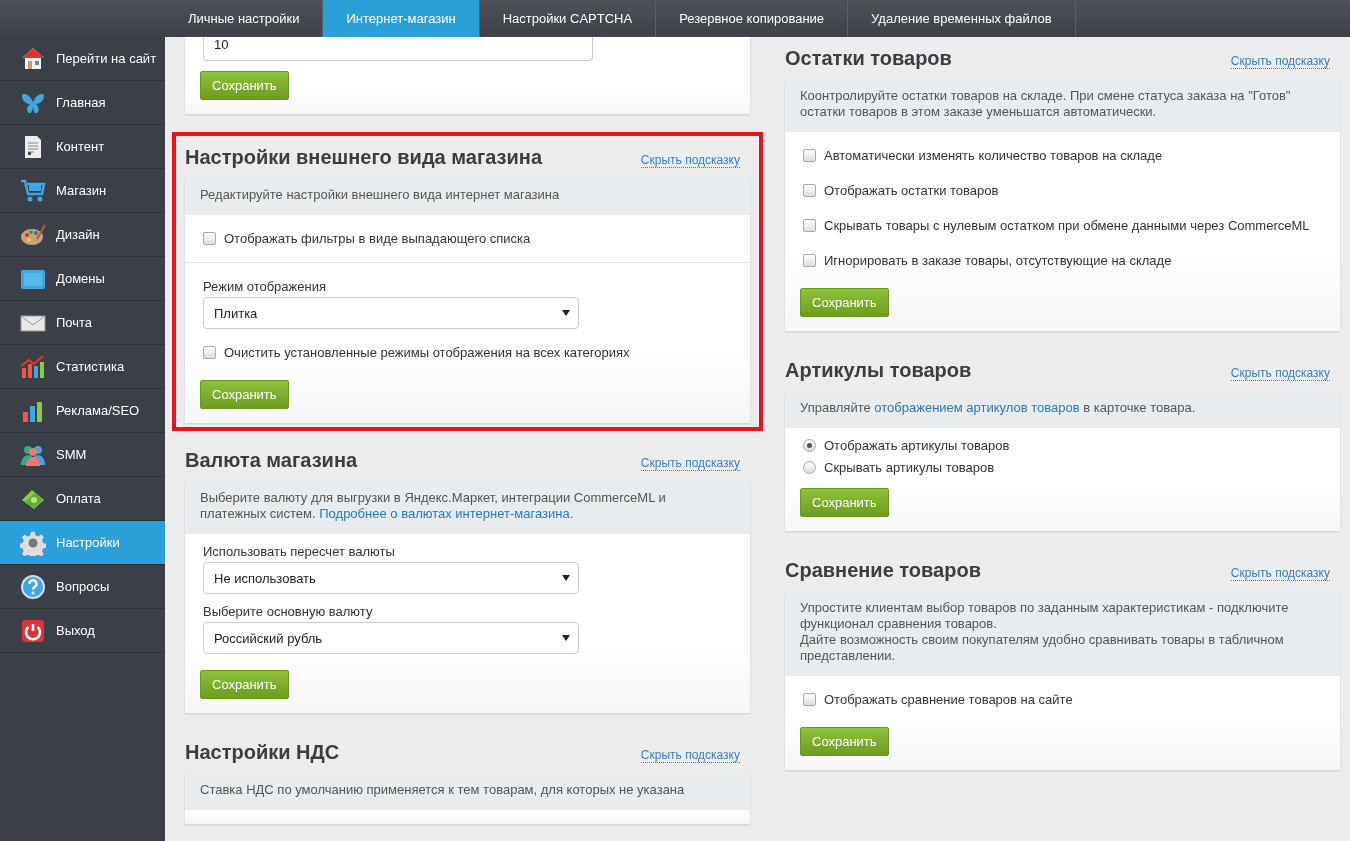 Image resolution: width=1350 pixels, height=841 pixels. Describe the element at coordinates (82, 455) in the screenshot. I see `sidebar-item: SMM` at that location.